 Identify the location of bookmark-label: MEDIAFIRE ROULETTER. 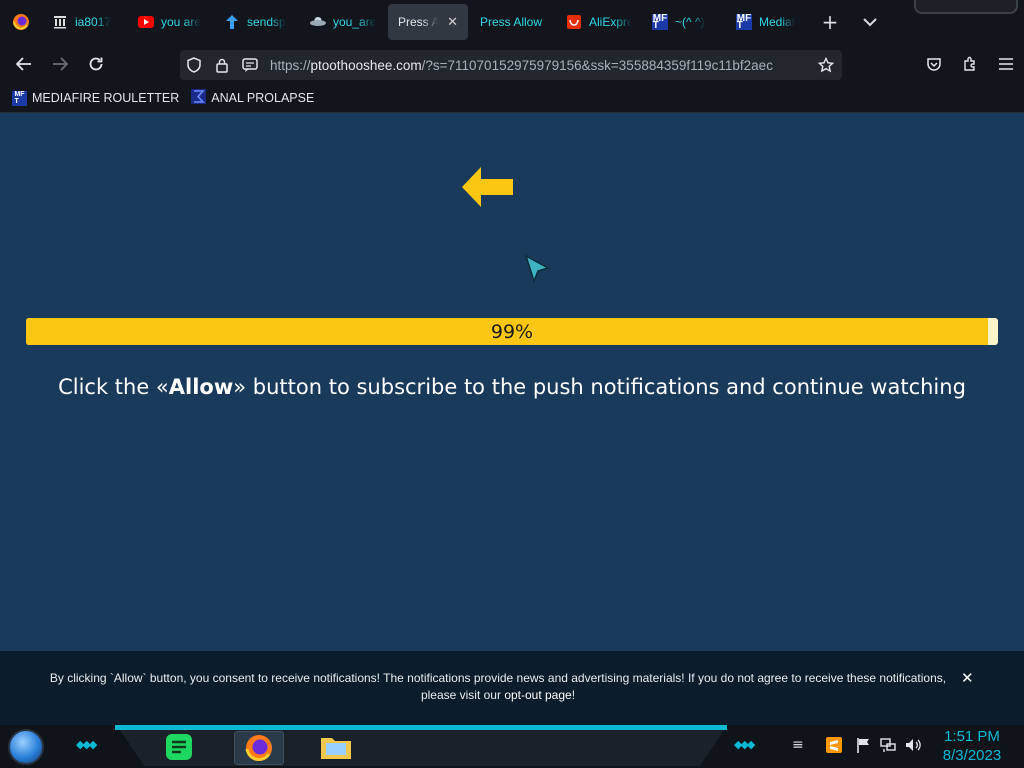
(106, 98).